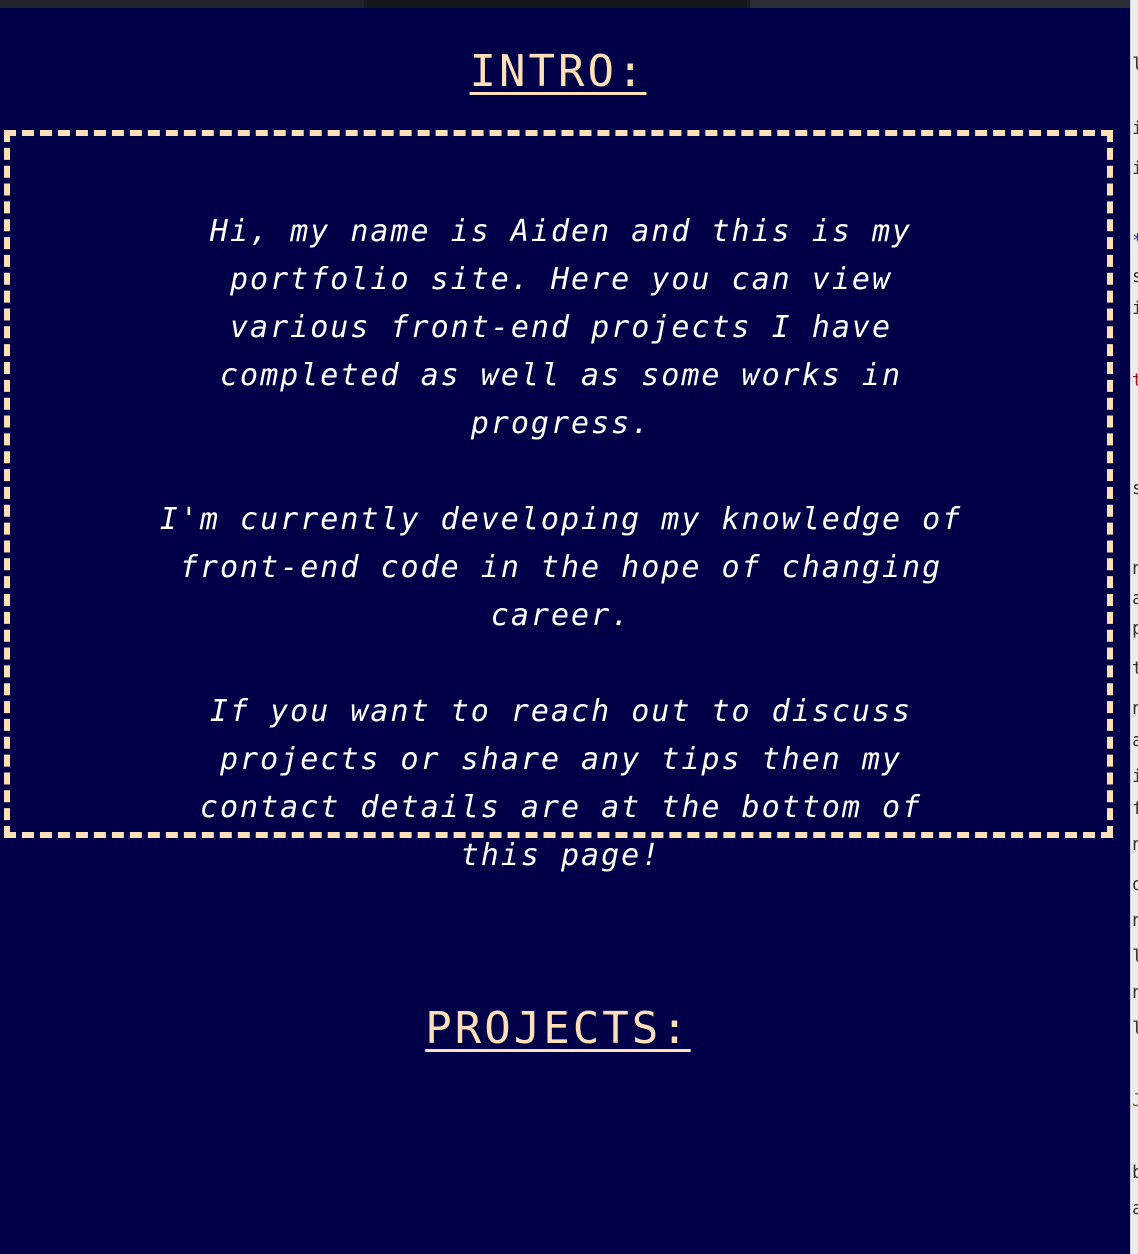 The image size is (1138, 1254). I want to click on browser-top-bar, so click(565, 4).